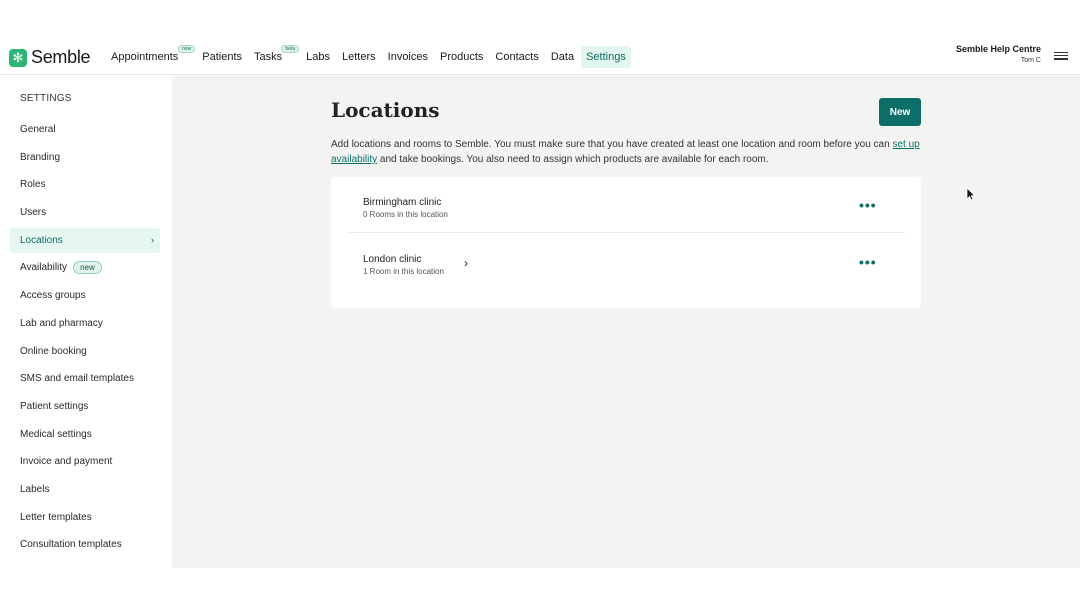 This screenshot has height=608, width=1080. I want to click on help-centre: Semble Help Centre Tom C, so click(998, 54).